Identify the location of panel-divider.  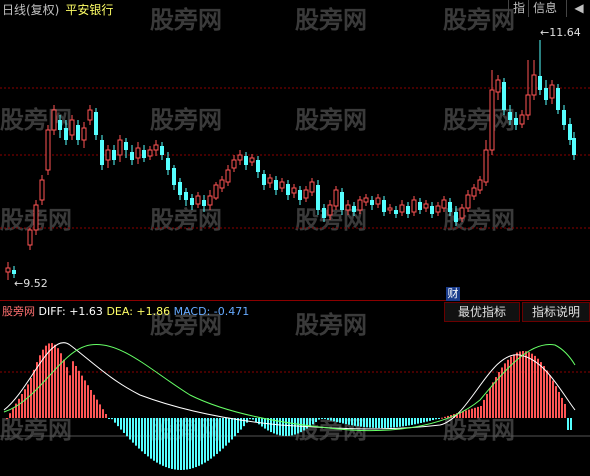
(295, 300).